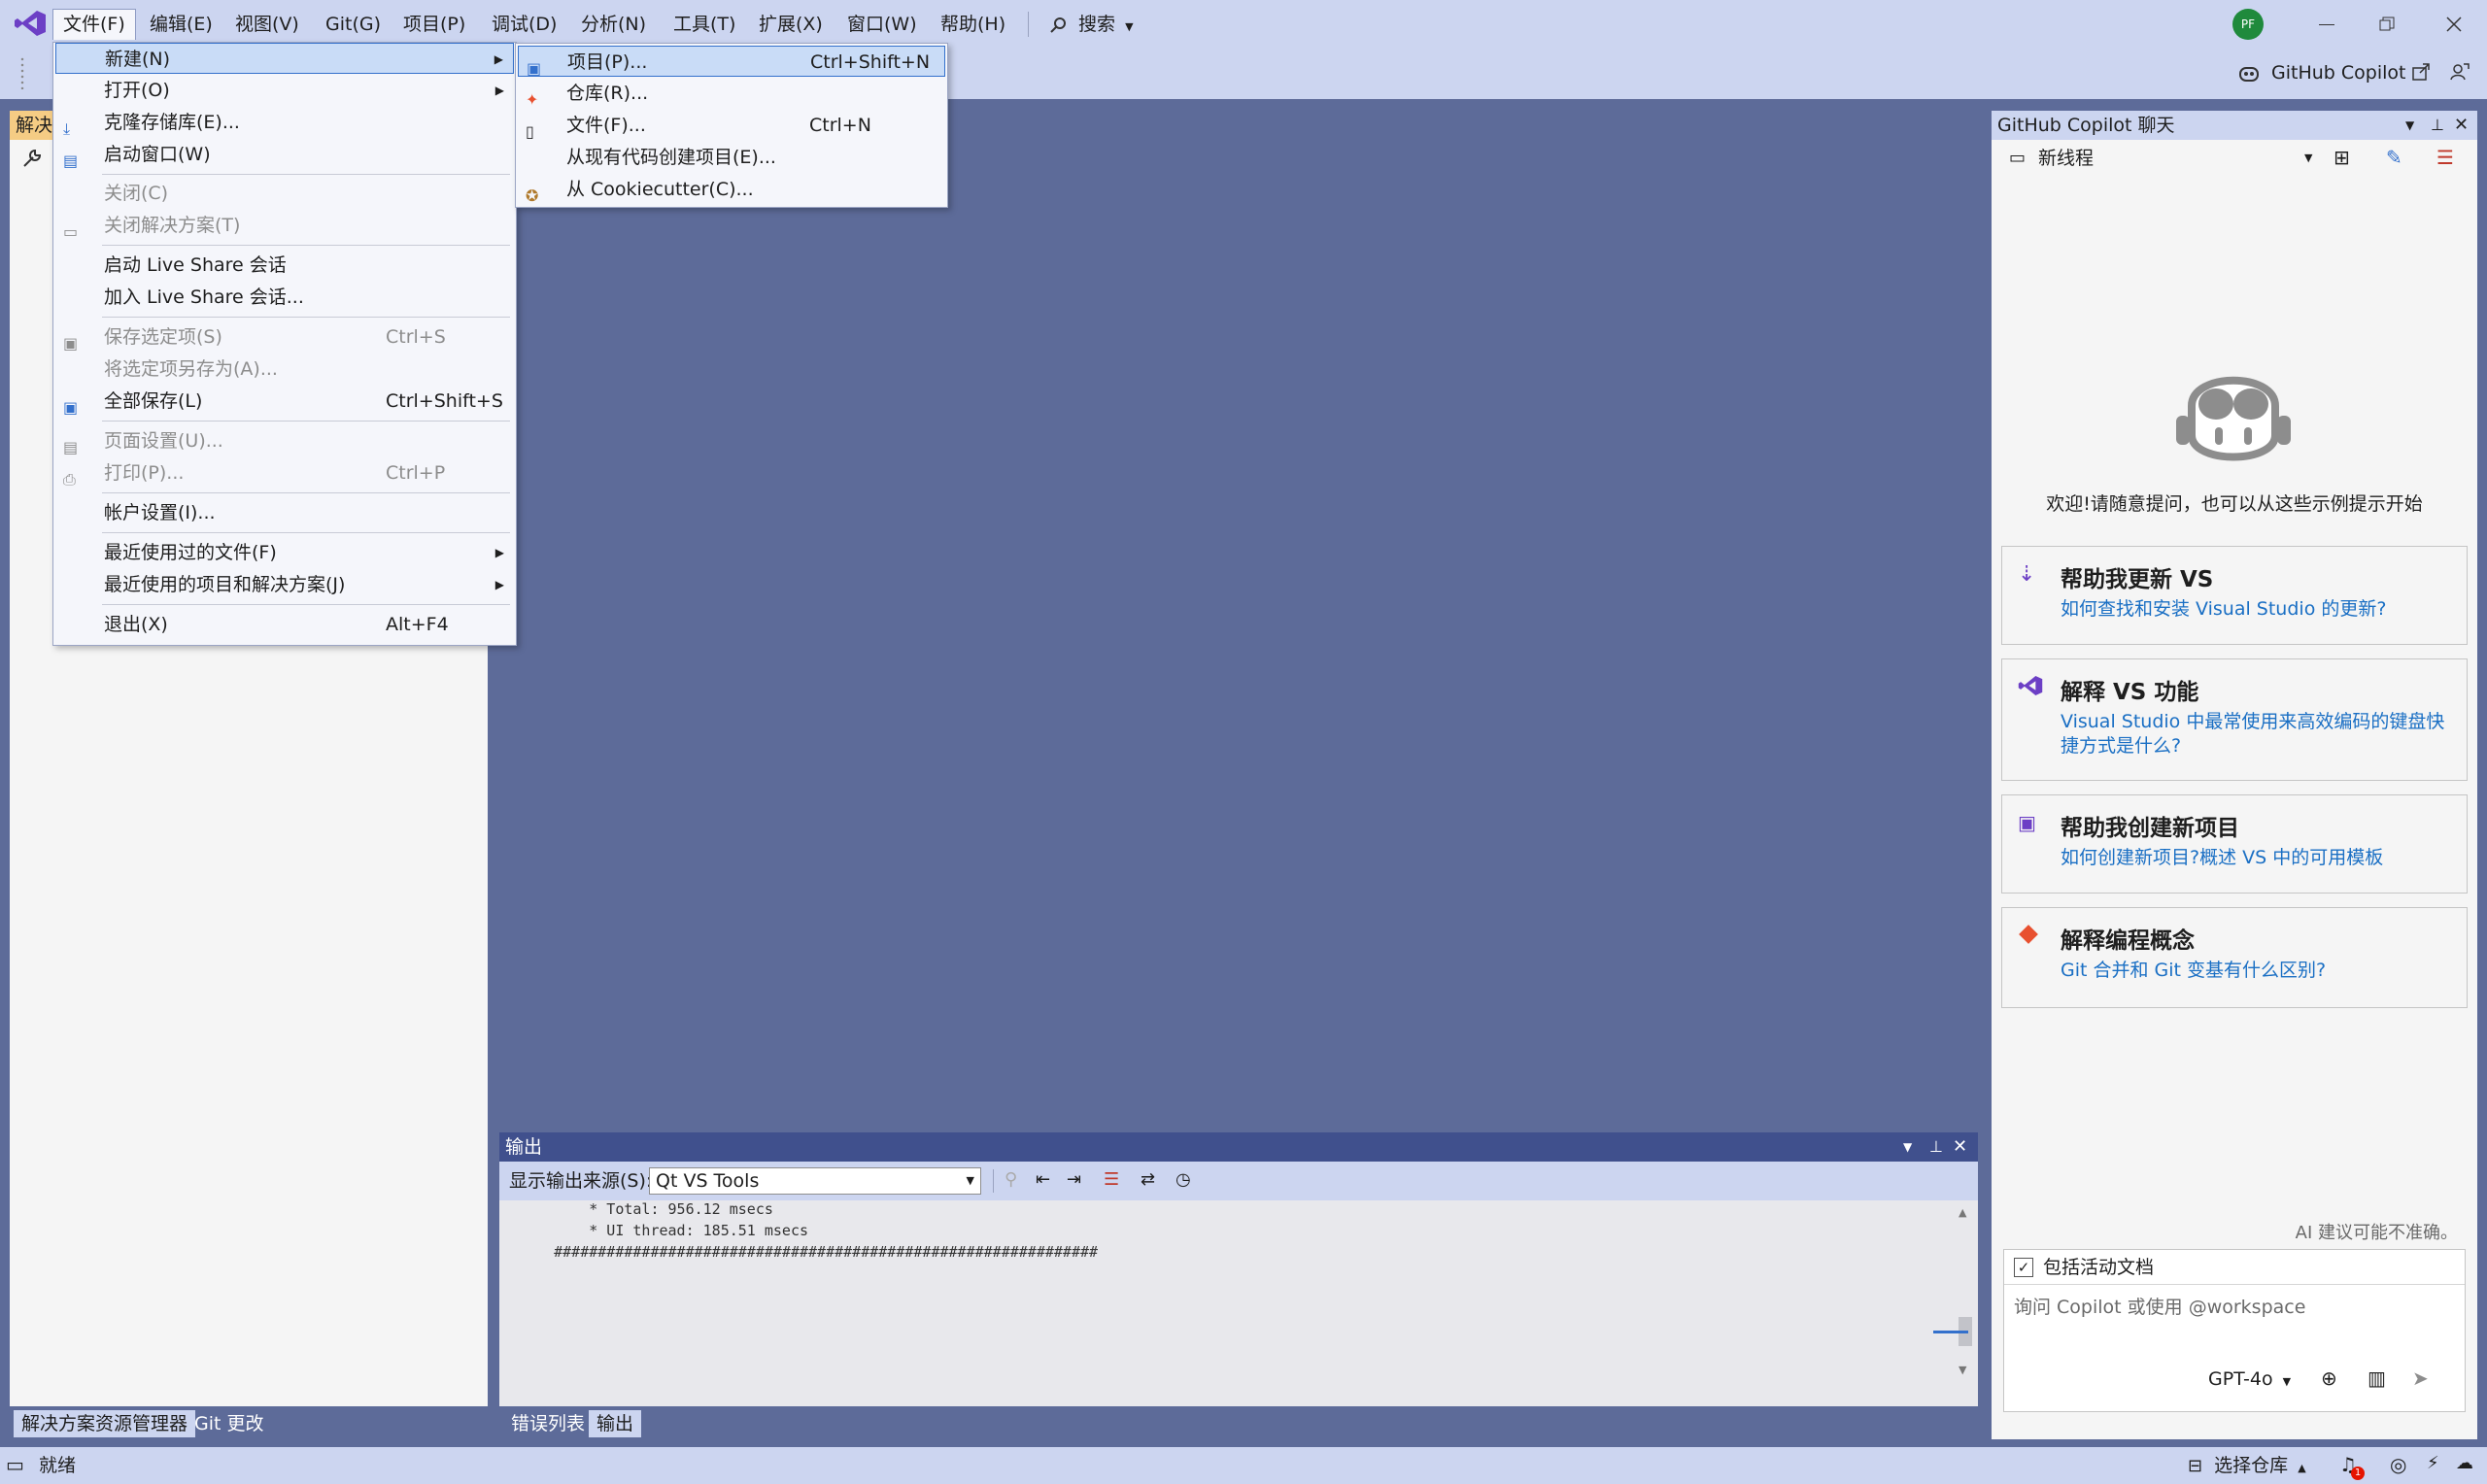 This screenshot has width=2487, height=1484. I want to click on menu-tools: 工具(T), so click(704, 24).